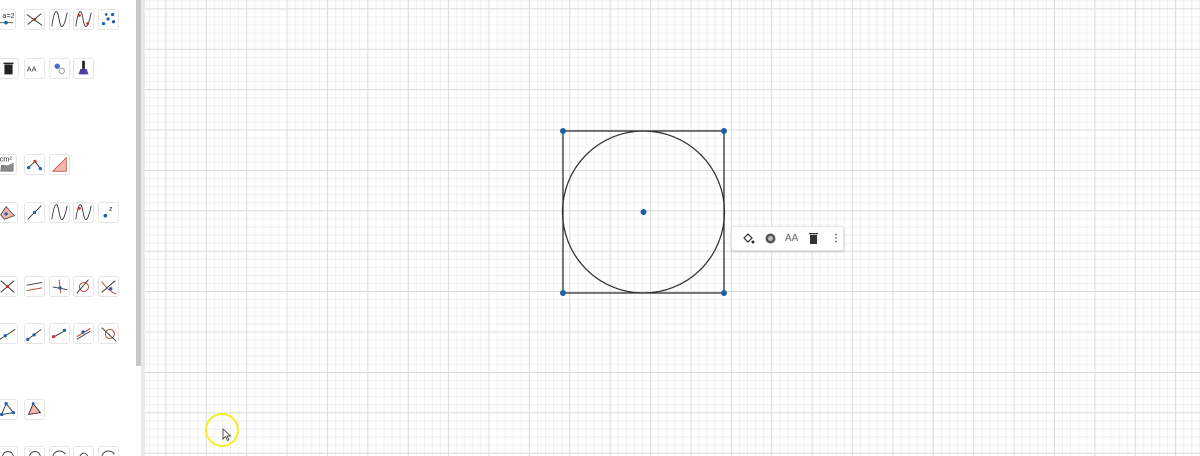  I want to click on text-size-button: AA, so click(791, 238).